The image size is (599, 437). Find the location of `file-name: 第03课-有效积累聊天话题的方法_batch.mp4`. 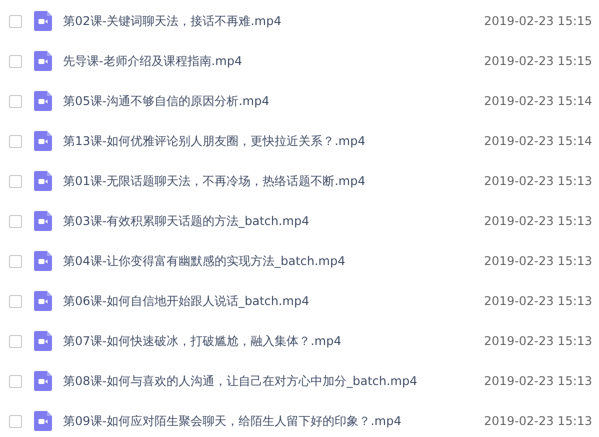

file-name: 第03课-有效积累聊天话题的方法_batch.mp4 is located at coordinates (273, 221).